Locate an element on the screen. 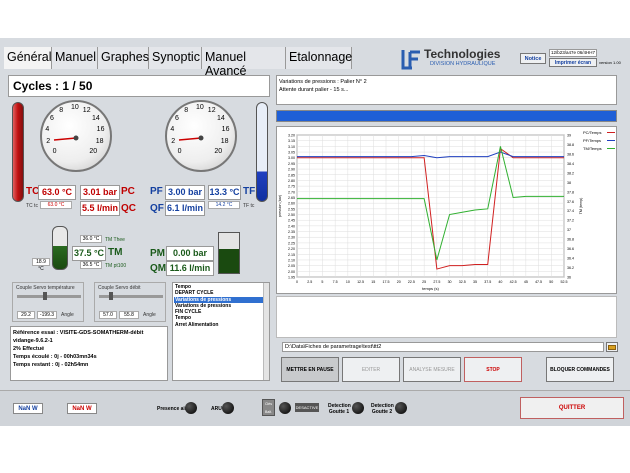  tm-top-label: TM Thee is located at coordinates (115, 240).